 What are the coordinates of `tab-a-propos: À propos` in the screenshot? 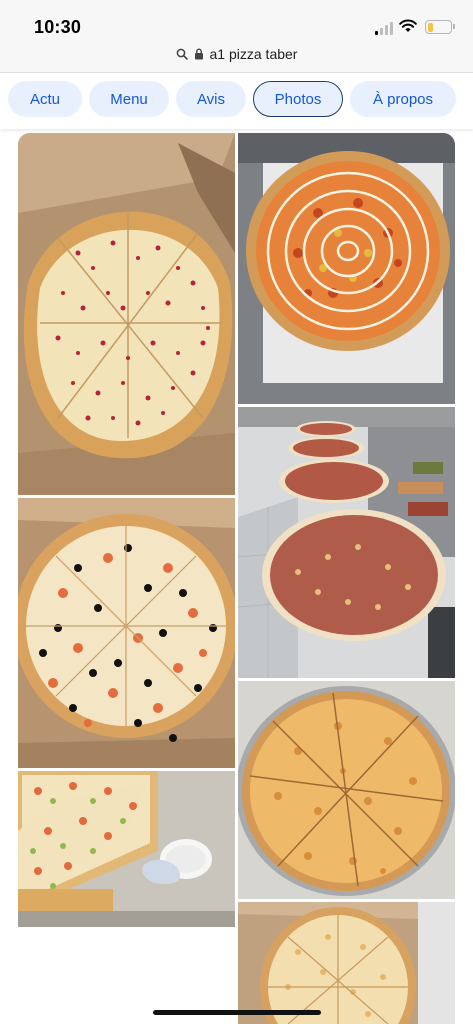 It's located at (403, 99).